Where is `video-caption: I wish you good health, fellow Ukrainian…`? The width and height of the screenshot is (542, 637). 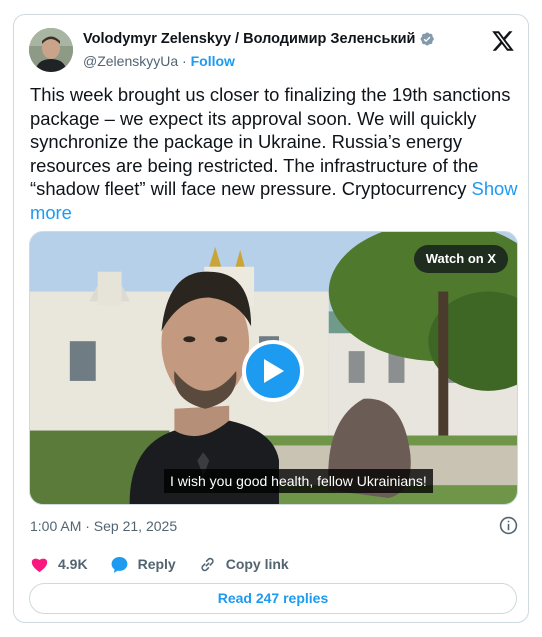
video-caption: I wish you good health, fellow Ukrainian… is located at coordinates (298, 481).